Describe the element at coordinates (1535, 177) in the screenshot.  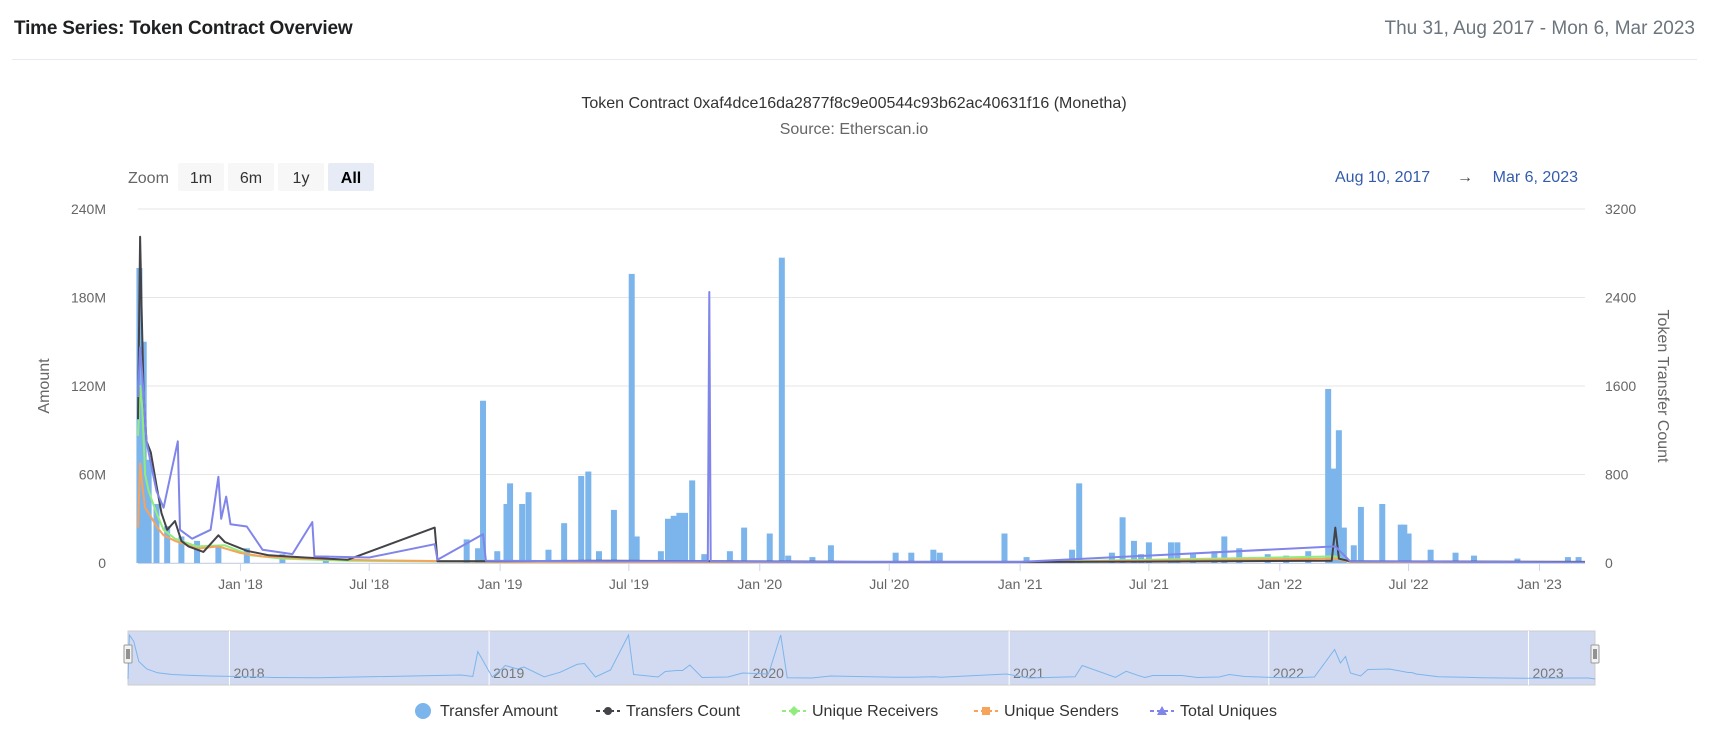
I see `range-to-input: Mar 6, 2023` at that location.